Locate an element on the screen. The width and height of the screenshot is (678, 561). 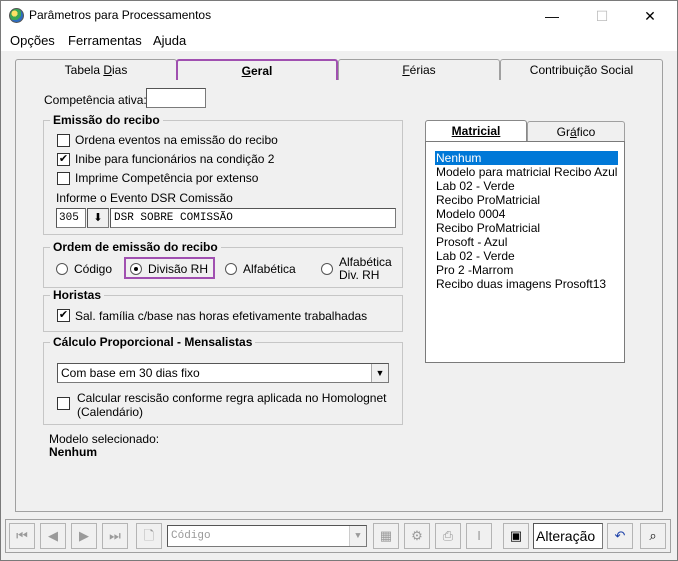
ordem-alfabetica-radio is located at coordinates (231, 269).